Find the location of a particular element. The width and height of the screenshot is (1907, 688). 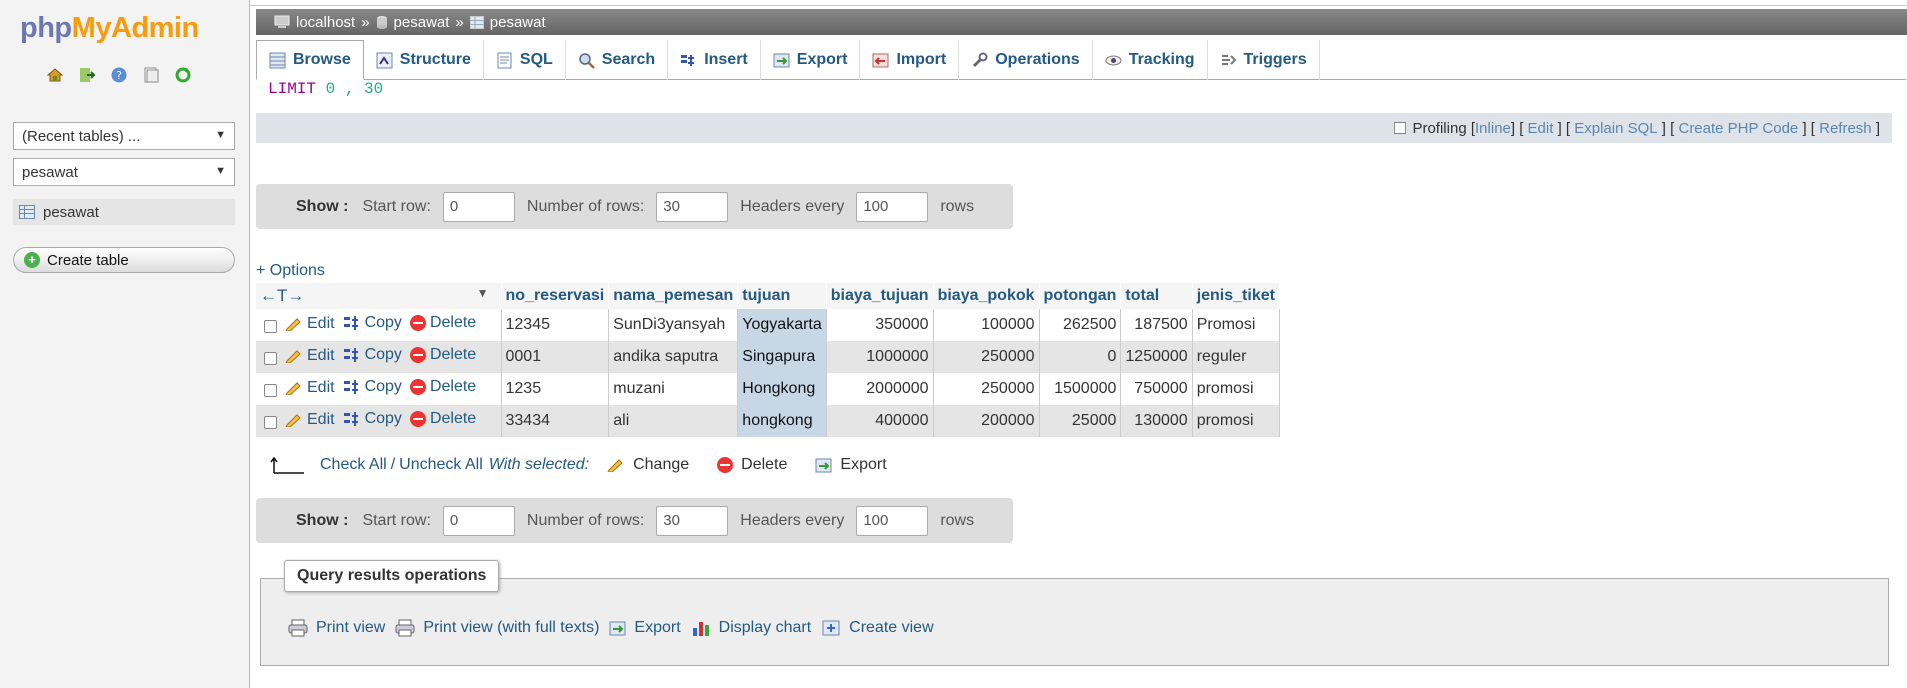

print-view-full-link: Print view (with full texts) is located at coordinates (497, 628).